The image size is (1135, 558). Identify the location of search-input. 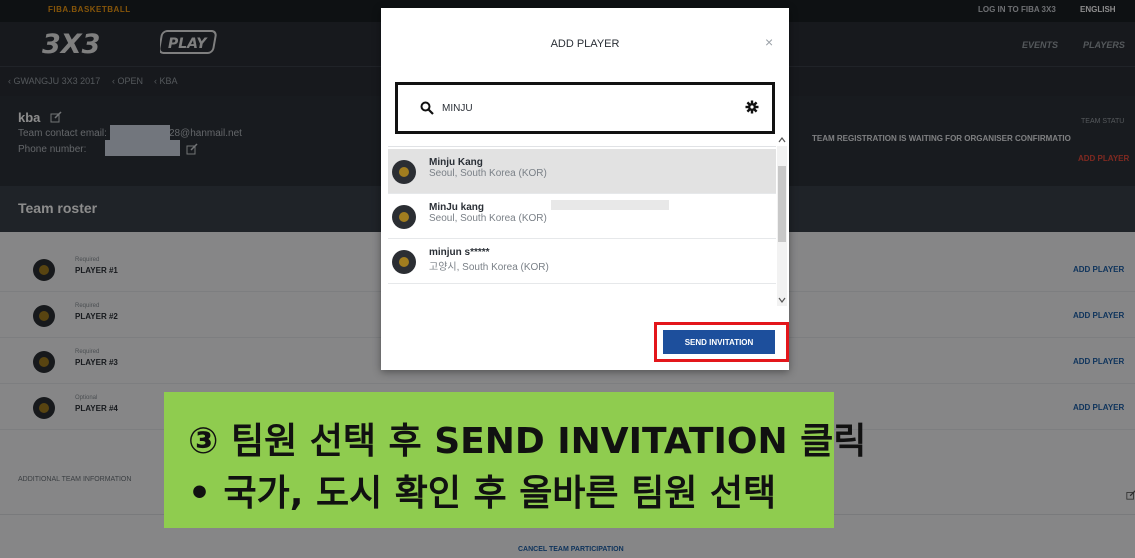
(587, 108).